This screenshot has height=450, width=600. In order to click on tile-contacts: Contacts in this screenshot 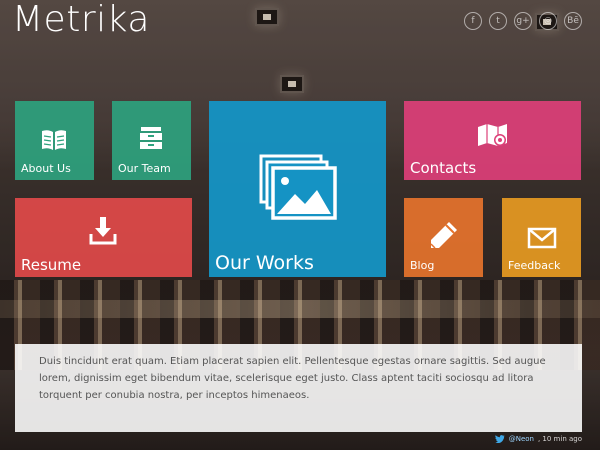, I will do `click(492, 140)`.